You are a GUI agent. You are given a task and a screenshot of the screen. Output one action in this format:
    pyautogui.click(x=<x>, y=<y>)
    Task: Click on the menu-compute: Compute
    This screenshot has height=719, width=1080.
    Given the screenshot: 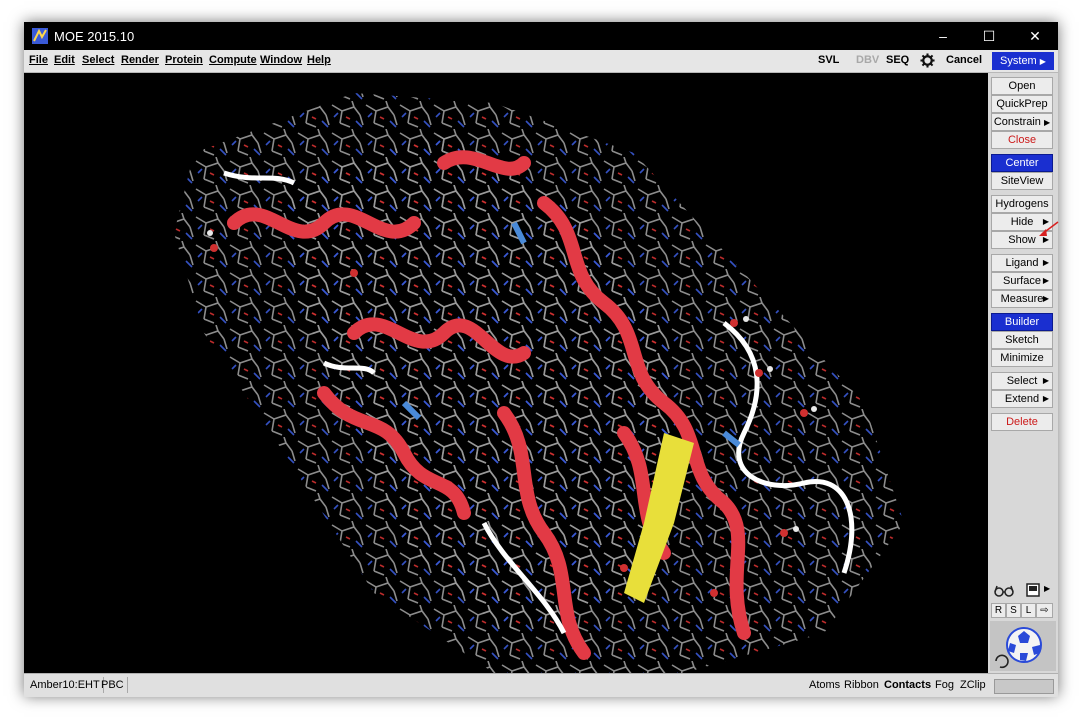 What is the action you would take?
    pyautogui.click(x=233, y=60)
    